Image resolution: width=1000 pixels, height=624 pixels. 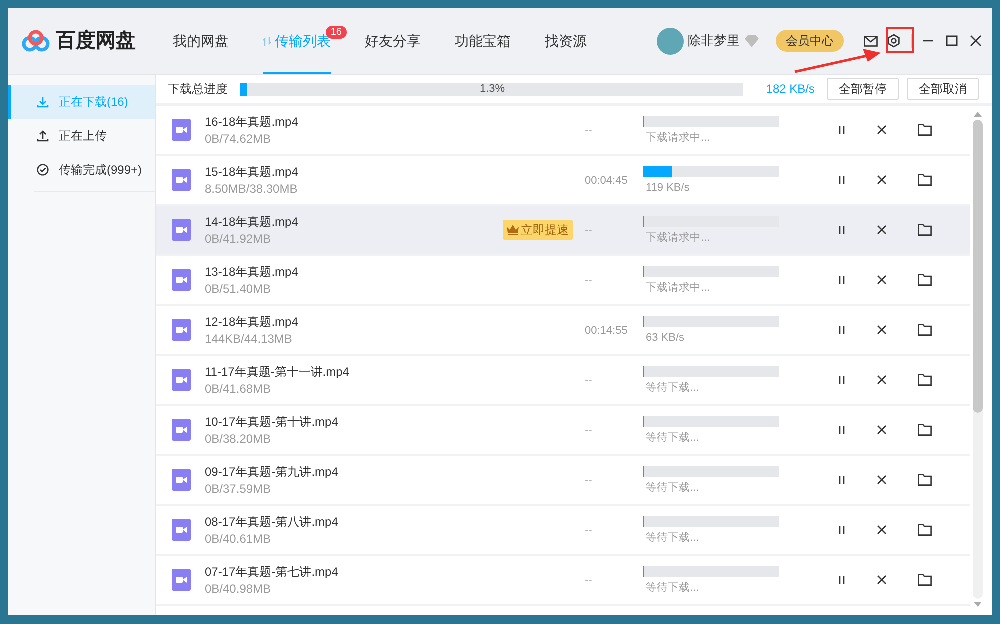 What do you see at coordinates (252, 172) in the screenshot?
I see `file-name: 15-18年真题.mp4` at bounding box center [252, 172].